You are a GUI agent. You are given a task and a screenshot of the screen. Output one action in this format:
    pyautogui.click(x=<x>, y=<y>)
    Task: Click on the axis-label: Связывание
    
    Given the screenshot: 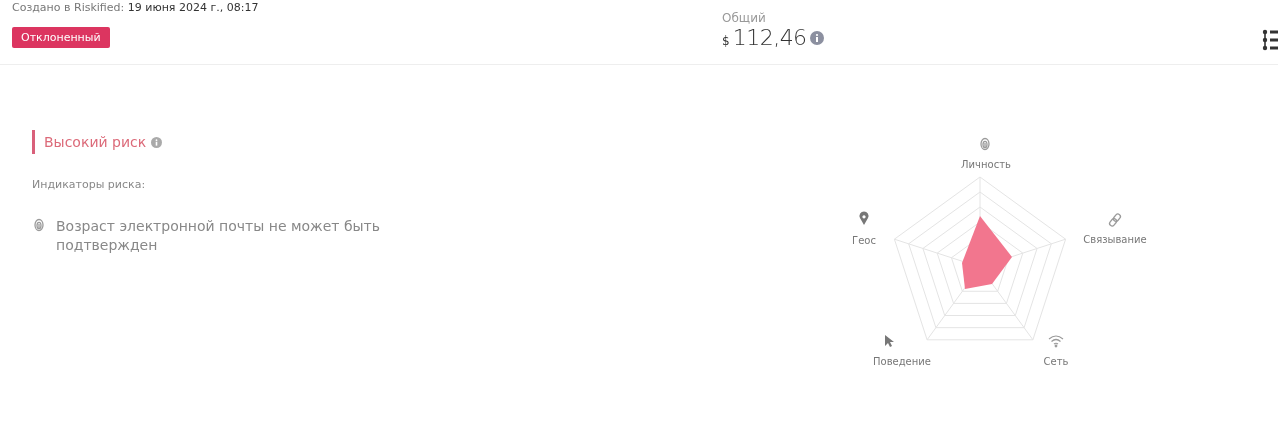 What is the action you would take?
    pyautogui.click(x=1115, y=239)
    